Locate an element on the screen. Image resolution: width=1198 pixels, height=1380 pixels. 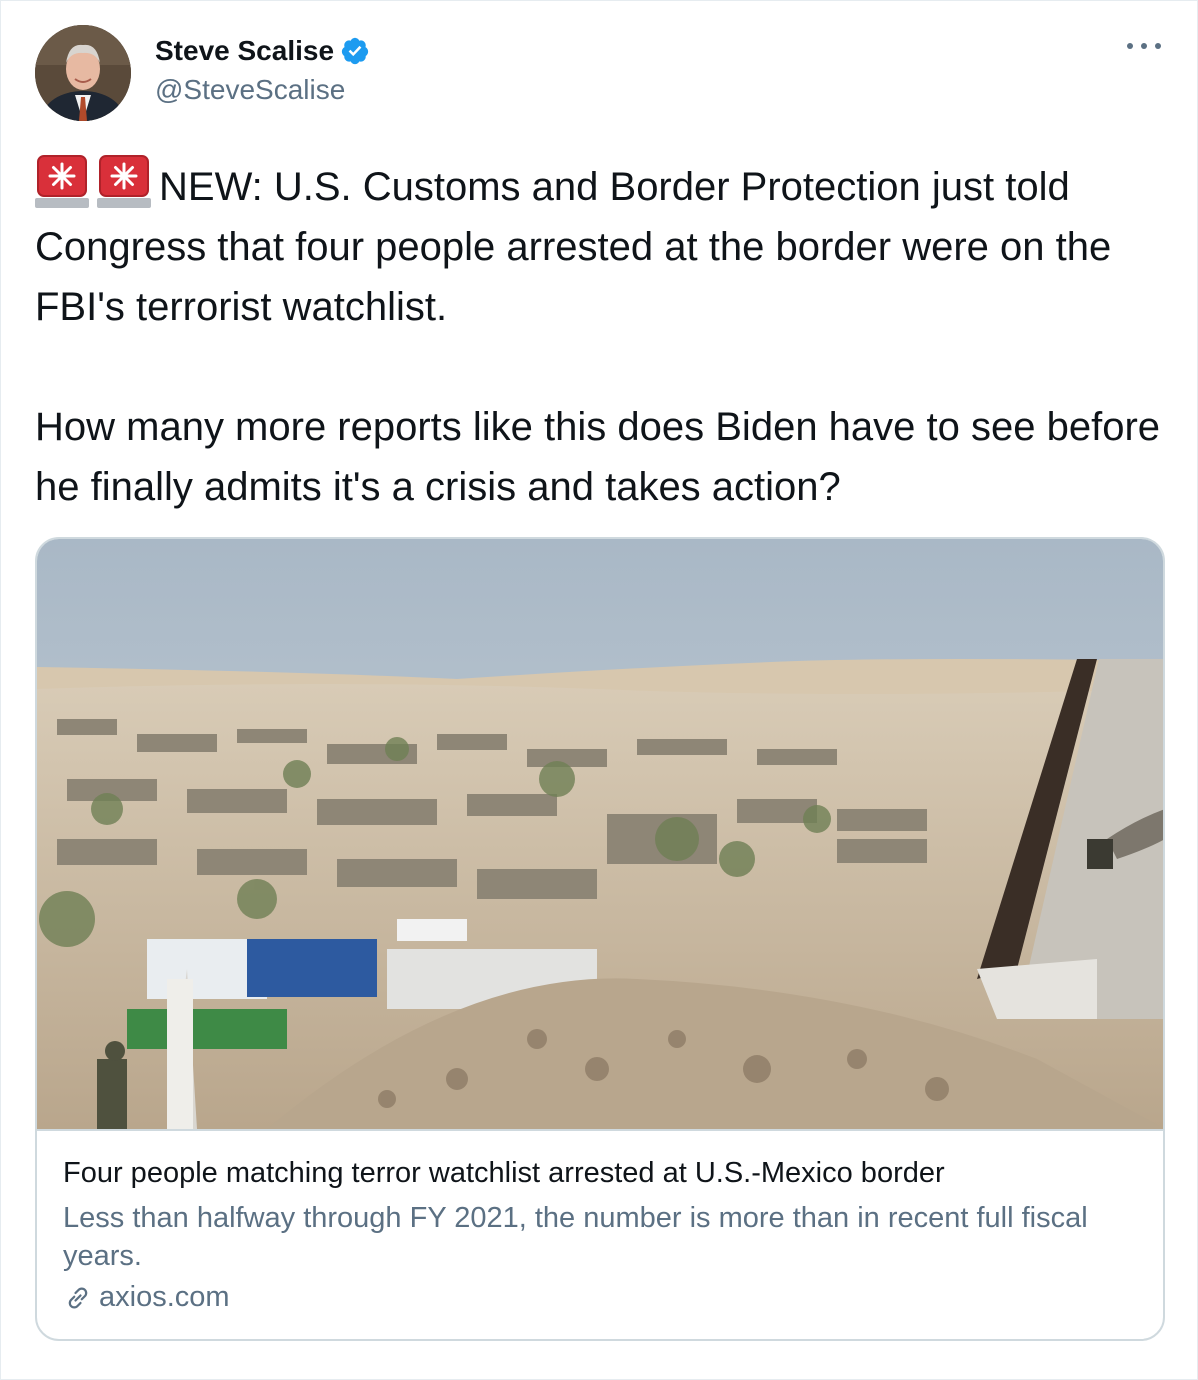
author-handle: @SteveScalise is located at coordinates (250, 90).